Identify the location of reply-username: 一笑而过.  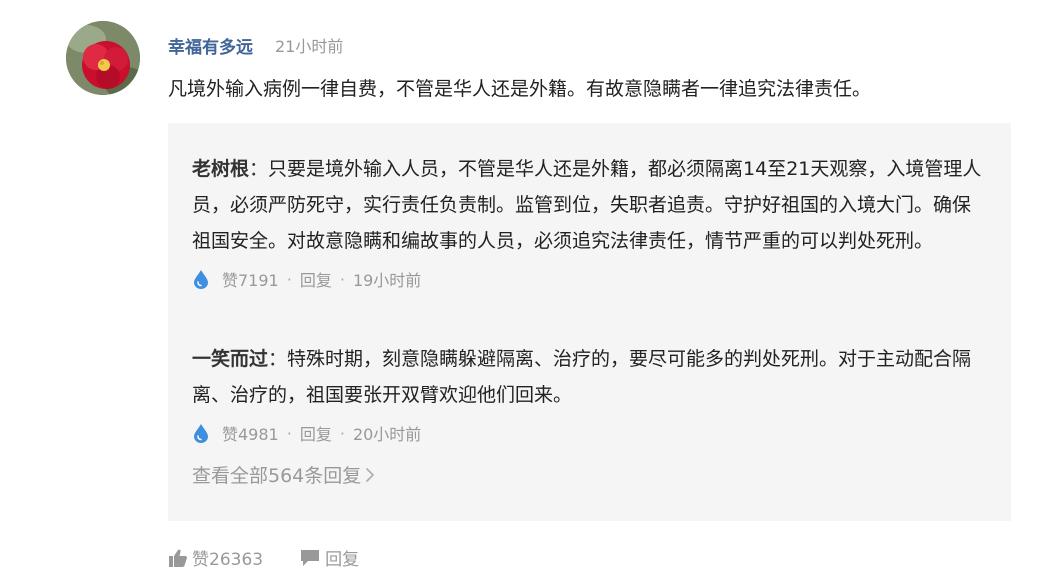
(230, 359).